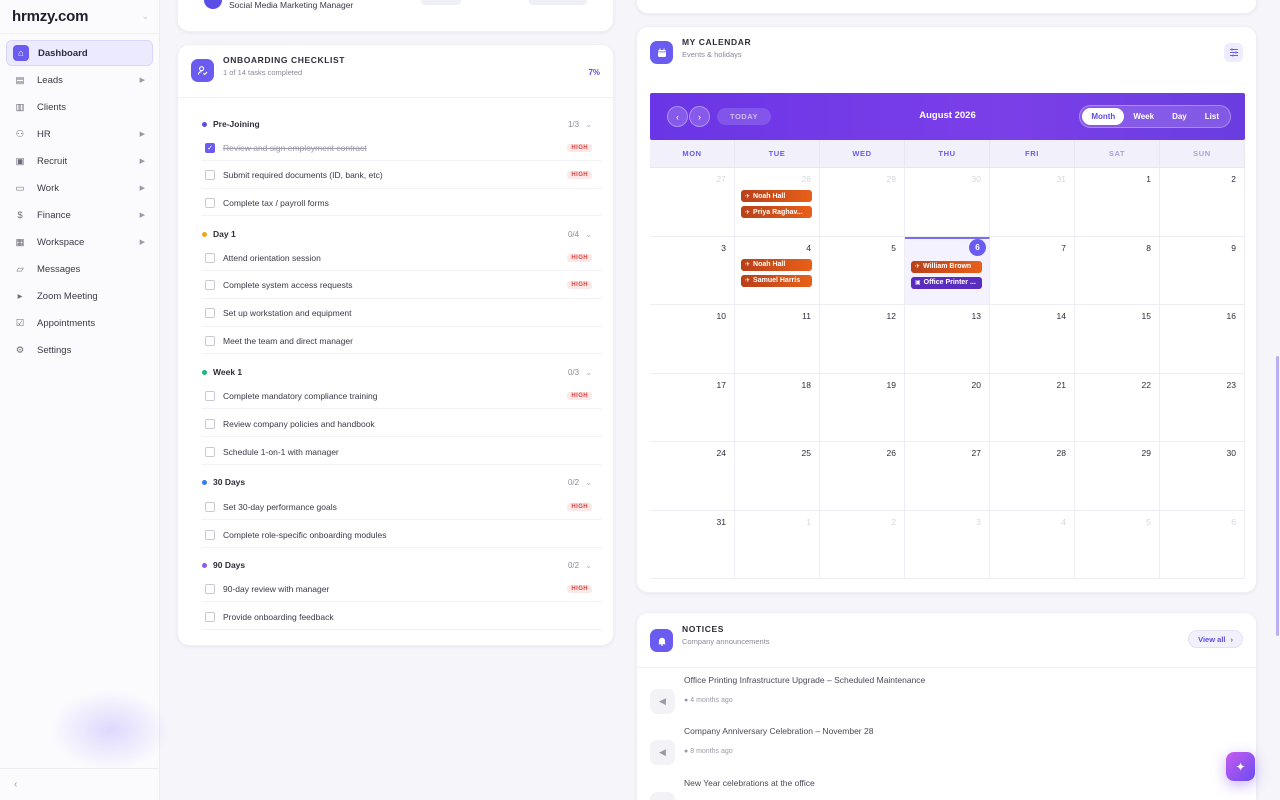 The image size is (1280, 800). Describe the element at coordinates (79, 134) in the screenshot. I see `sidebar-item-hr: ⚇ HR ▶` at that location.